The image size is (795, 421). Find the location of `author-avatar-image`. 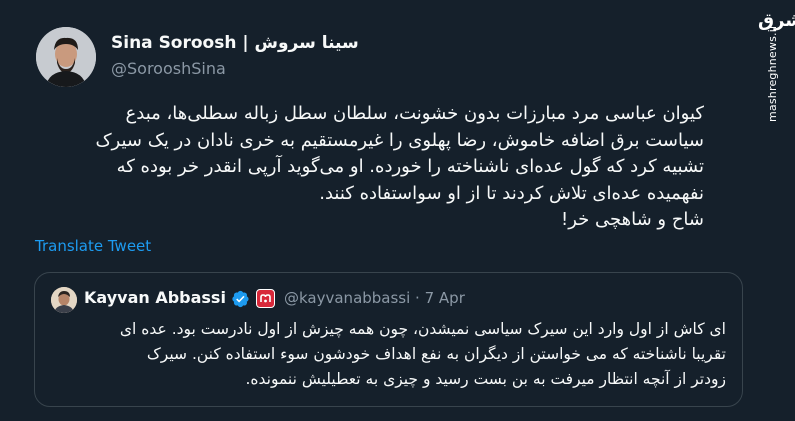

author-avatar-image is located at coordinates (66, 57).